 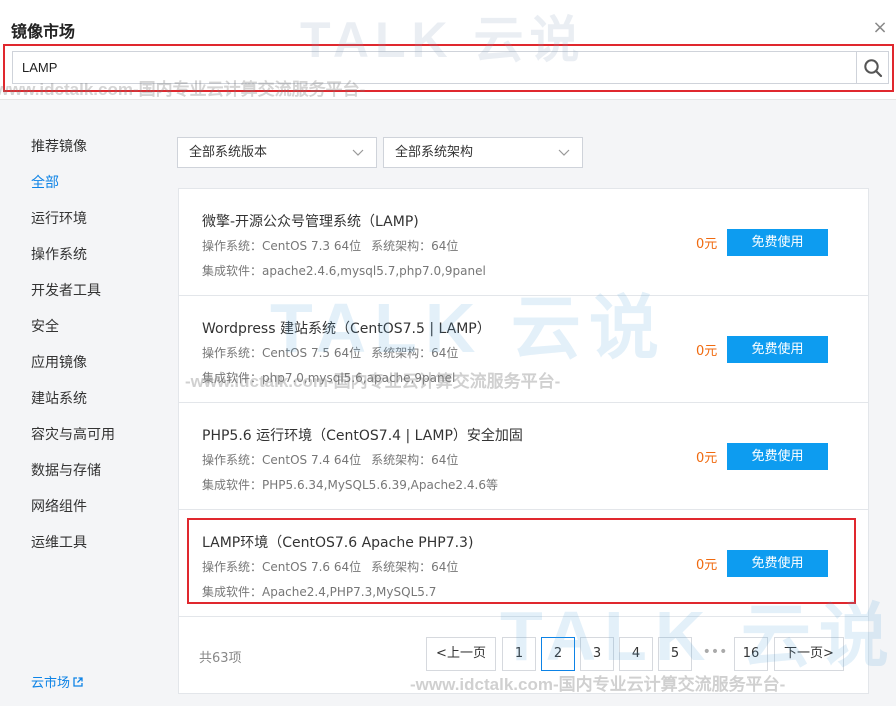 I want to click on external-link-icon, so click(x=78, y=681).